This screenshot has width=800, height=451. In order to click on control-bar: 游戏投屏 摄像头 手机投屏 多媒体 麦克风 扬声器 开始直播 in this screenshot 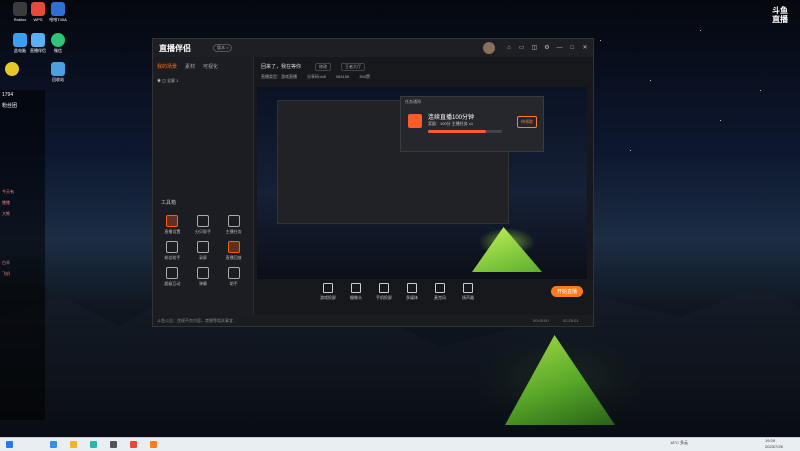, I will do `click(424, 294)`.